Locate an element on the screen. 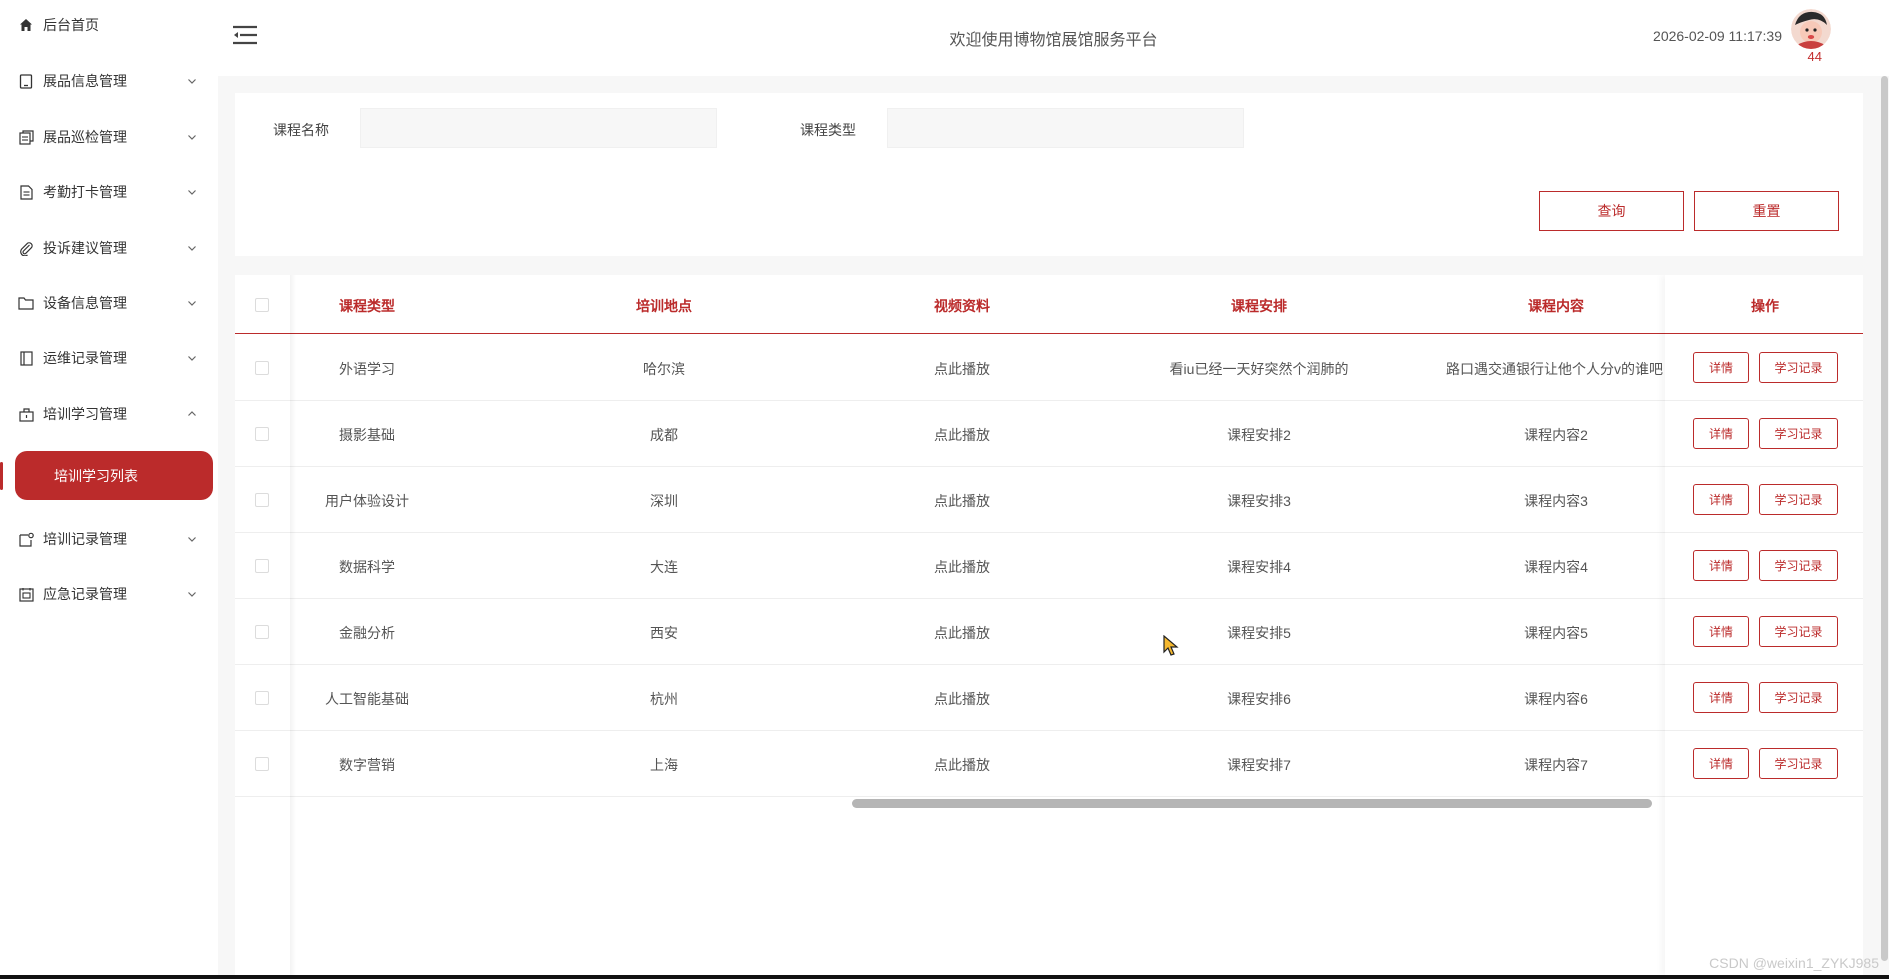 This screenshot has height=979, width=1889. sidebar-subitem-training-list: 培训学习列表 is located at coordinates (114, 475).